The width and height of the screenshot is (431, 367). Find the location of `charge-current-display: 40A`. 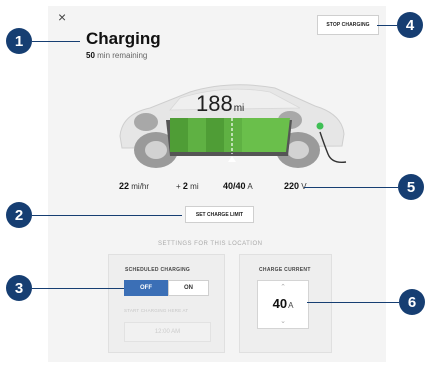

charge-current-display: 40A is located at coordinates (283, 303).